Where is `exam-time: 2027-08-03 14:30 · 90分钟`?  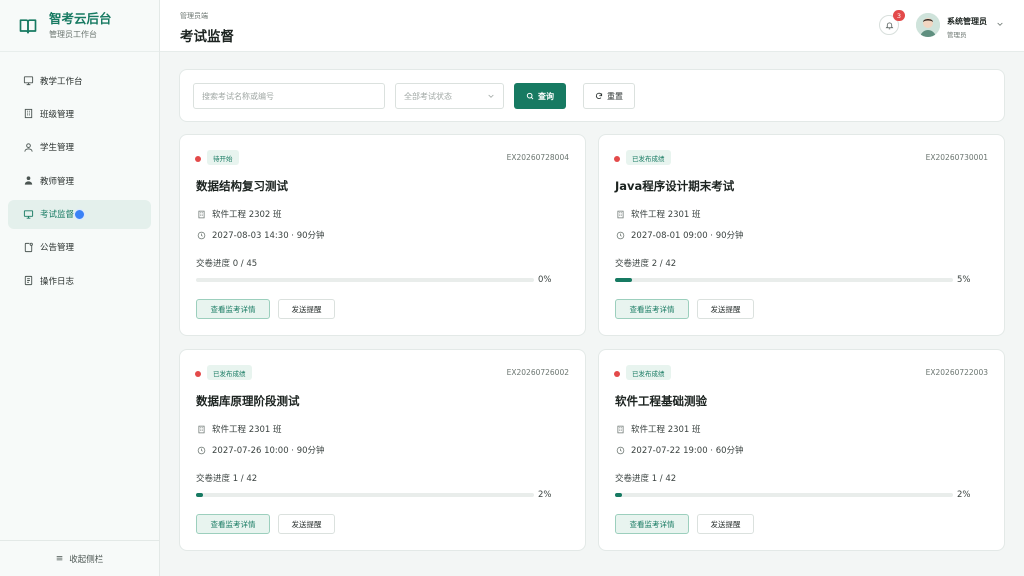
exam-time: 2027-08-03 14:30 · 90分钟 is located at coordinates (268, 236).